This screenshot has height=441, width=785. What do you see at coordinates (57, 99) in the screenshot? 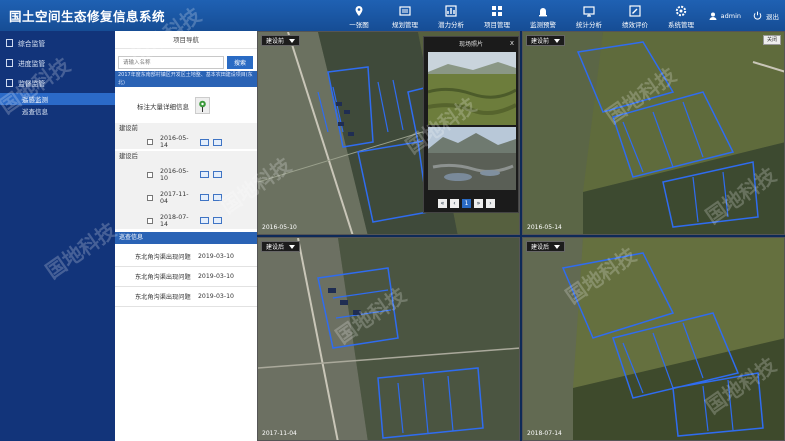
I see `sidebar-subitem-remote-sensing: 遥感监测` at bounding box center [57, 99].